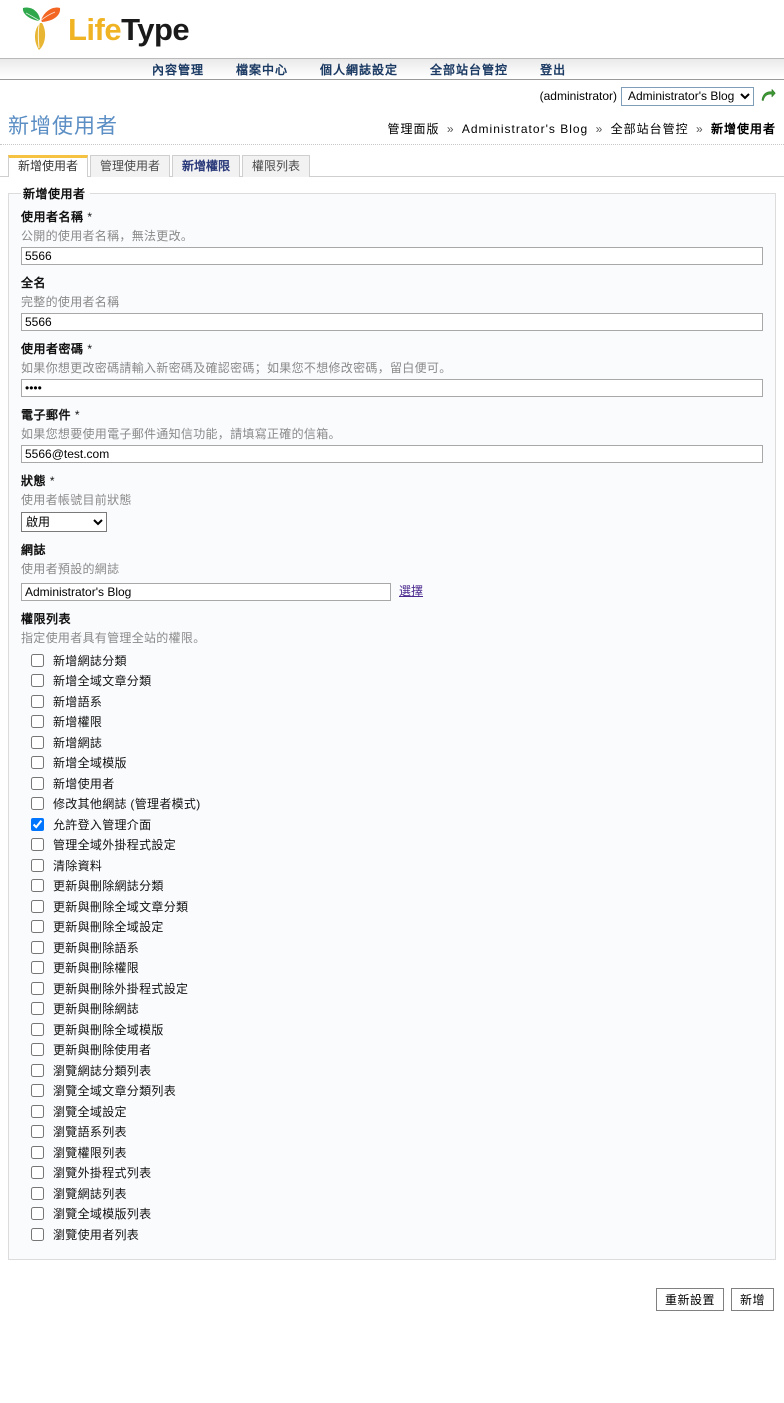 This screenshot has height=1403, width=784. Describe the element at coordinates (113, 638) in the screenshot. I see `hint-permissions: 指定使用者具有管理全站的權限。` at that location.